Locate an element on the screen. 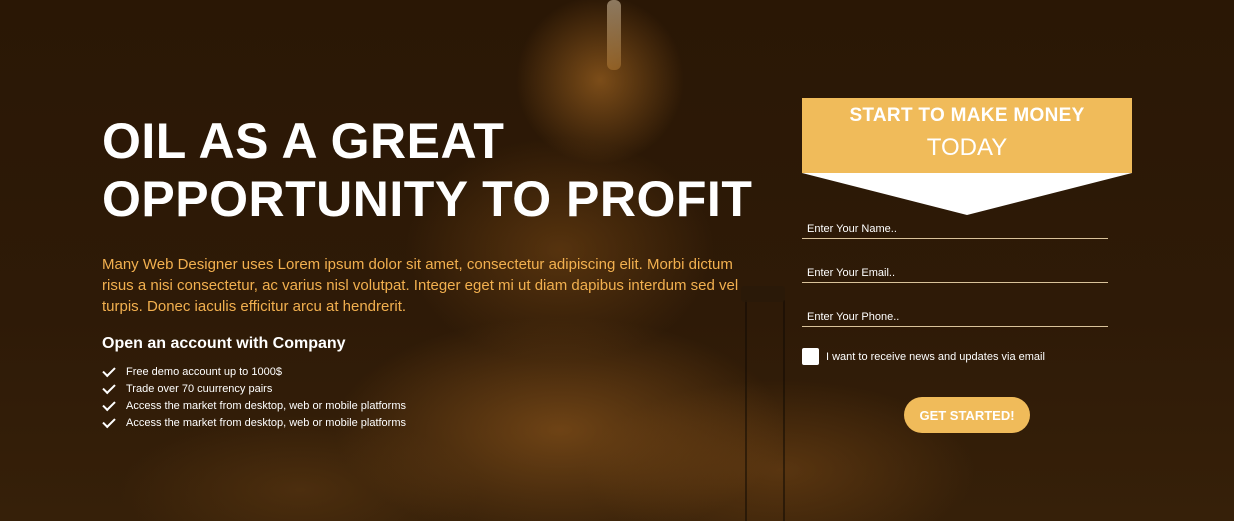 This screenshot has width=1234, height=521. rocket-plume-image is located at coordinates (614, 35).